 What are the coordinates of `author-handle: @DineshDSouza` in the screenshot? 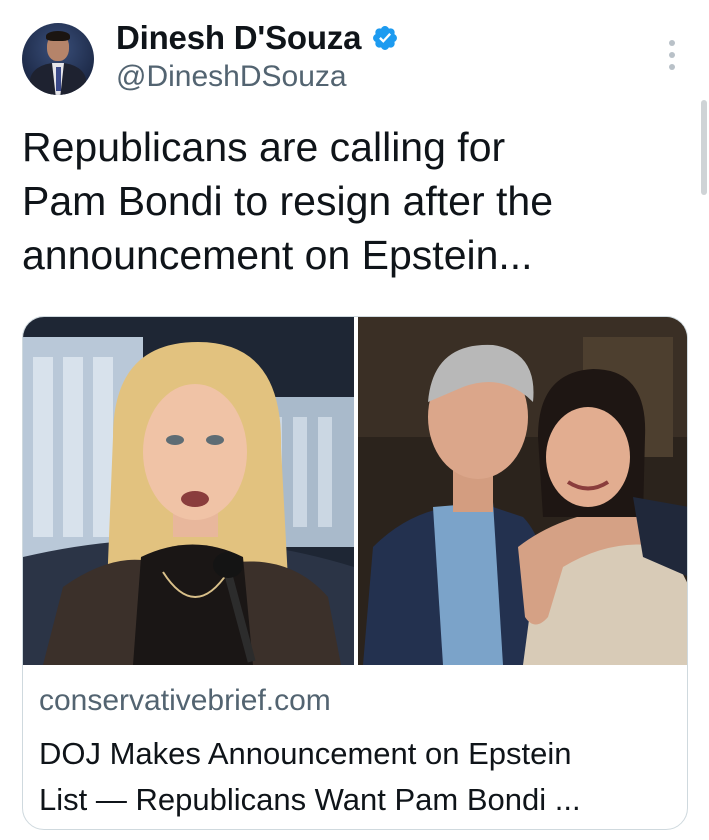 It's located at (231, 77).